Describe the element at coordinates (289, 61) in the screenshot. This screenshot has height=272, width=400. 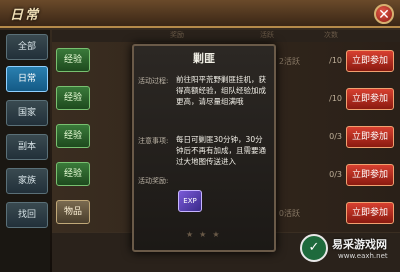
I see `vitality-text: 2活跃` at that location.